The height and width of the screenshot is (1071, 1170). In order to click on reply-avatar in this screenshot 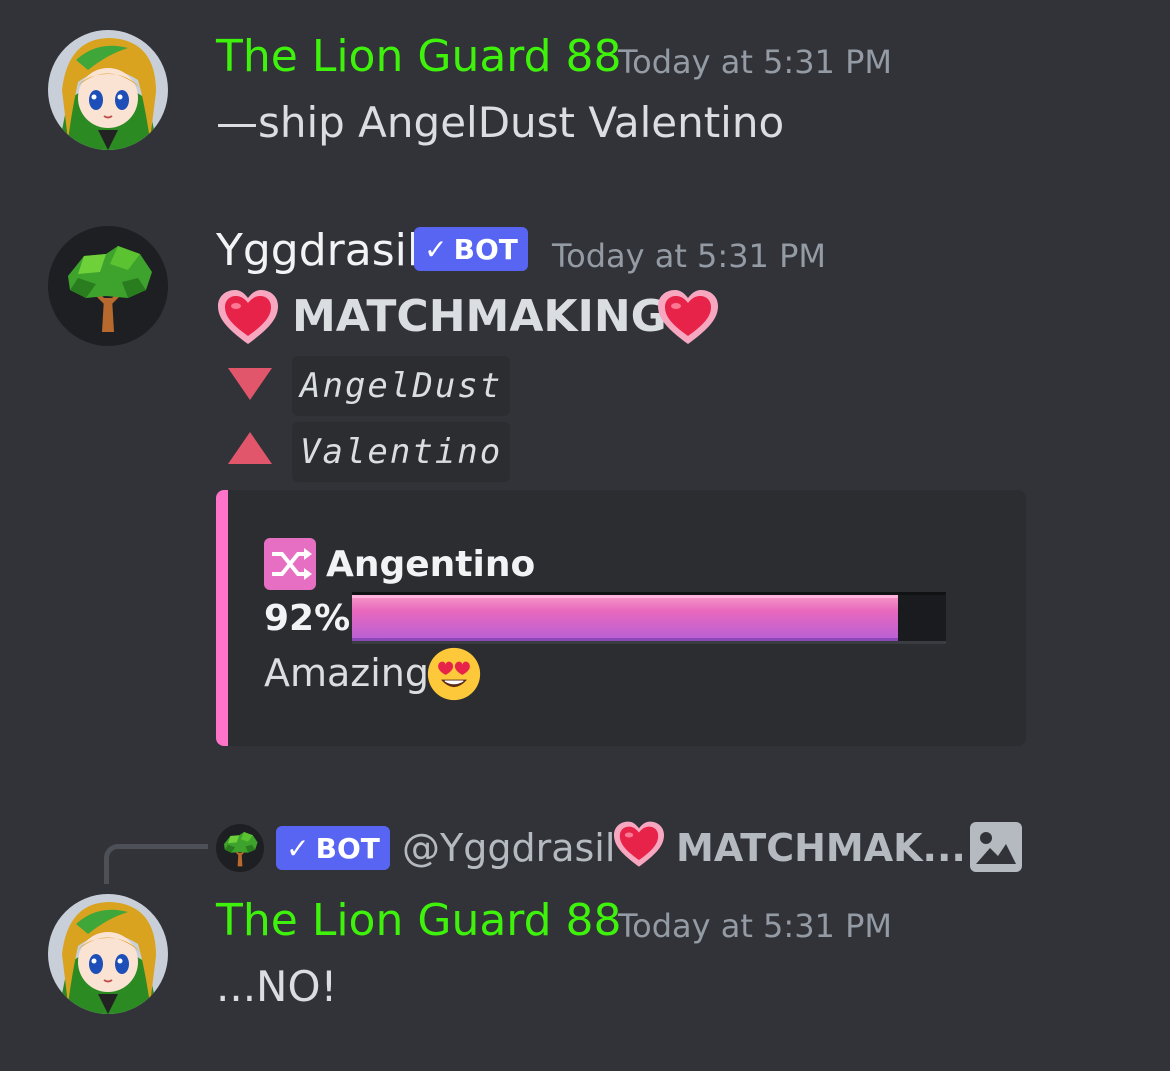, I will do `click(240, 848)`.